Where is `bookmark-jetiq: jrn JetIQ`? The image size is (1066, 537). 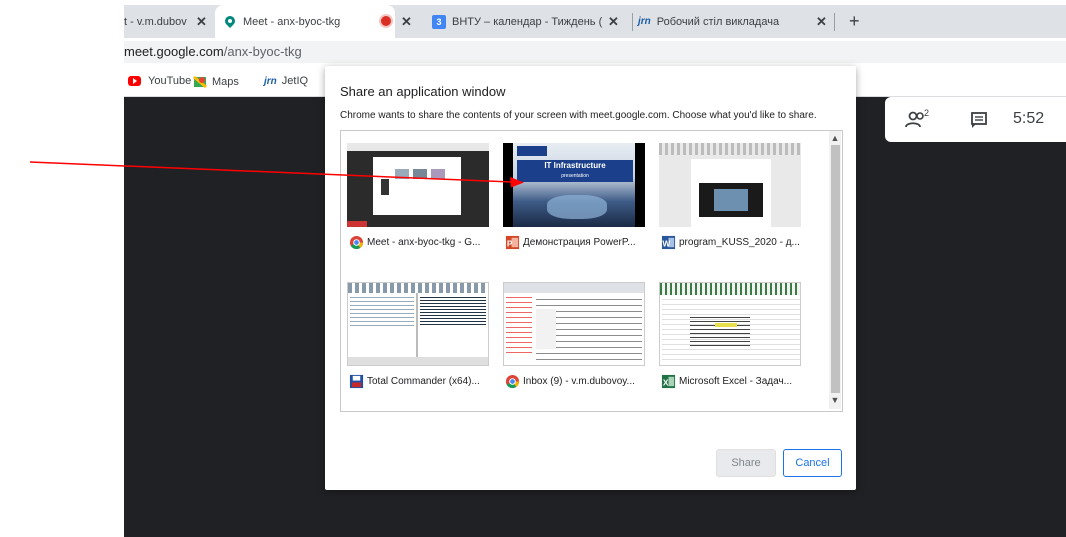
bookmark-jetiq: jrn JetIQ is located at coordinates (286, 81).